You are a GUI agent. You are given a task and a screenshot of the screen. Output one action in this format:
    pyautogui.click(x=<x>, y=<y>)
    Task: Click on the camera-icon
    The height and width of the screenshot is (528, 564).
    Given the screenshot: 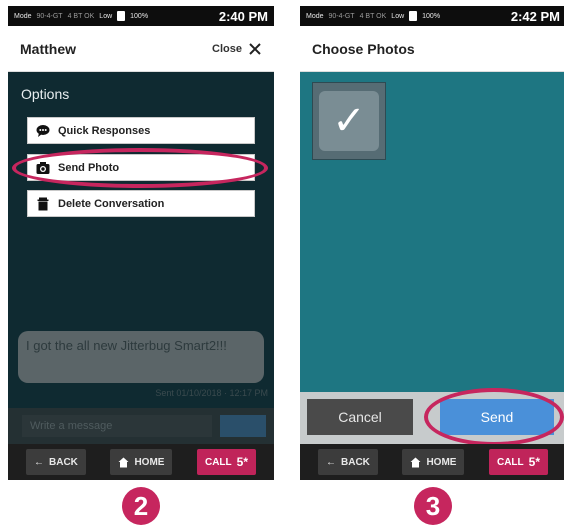 What is the action you would take?
    pyautogui.click(x=43, y=168)
    